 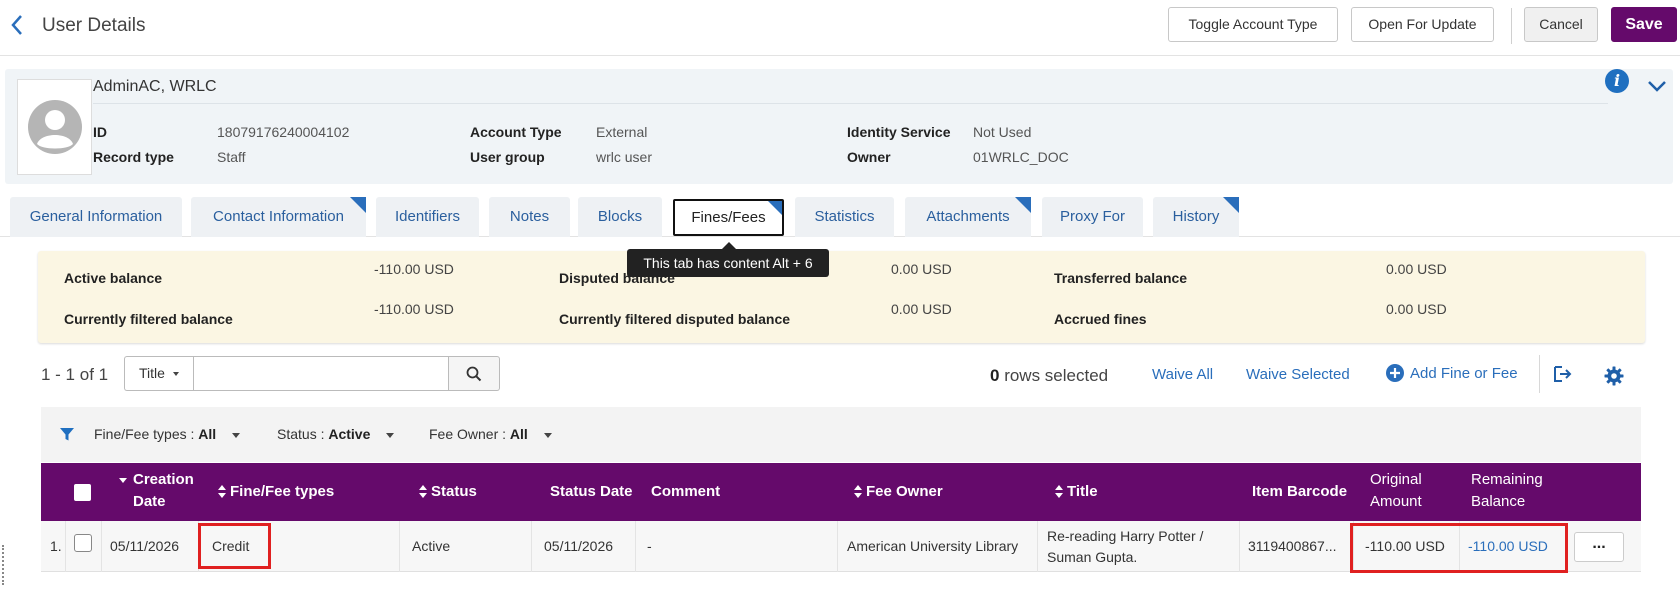 What do you see at coordinates (1182, 374) in the screenshot?
I see `waive-all-link: Waive All` at bounding box center [1182, 374].